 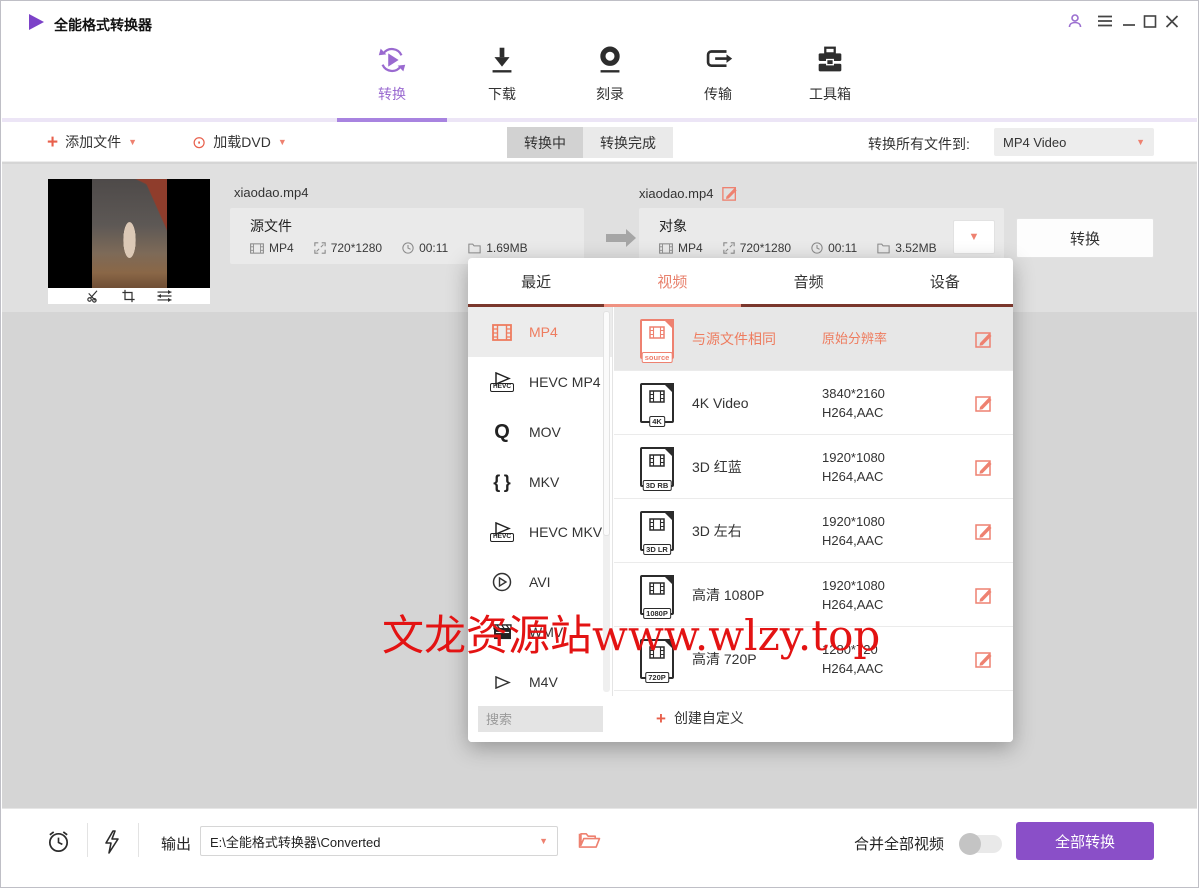 What do you see at coordinates (813, 531) in the screenshot?
I see `preset-row-3d-lr: 3D LR 3D 左右 1920*1080 H264,AAC` at bounding box center [813, 531].